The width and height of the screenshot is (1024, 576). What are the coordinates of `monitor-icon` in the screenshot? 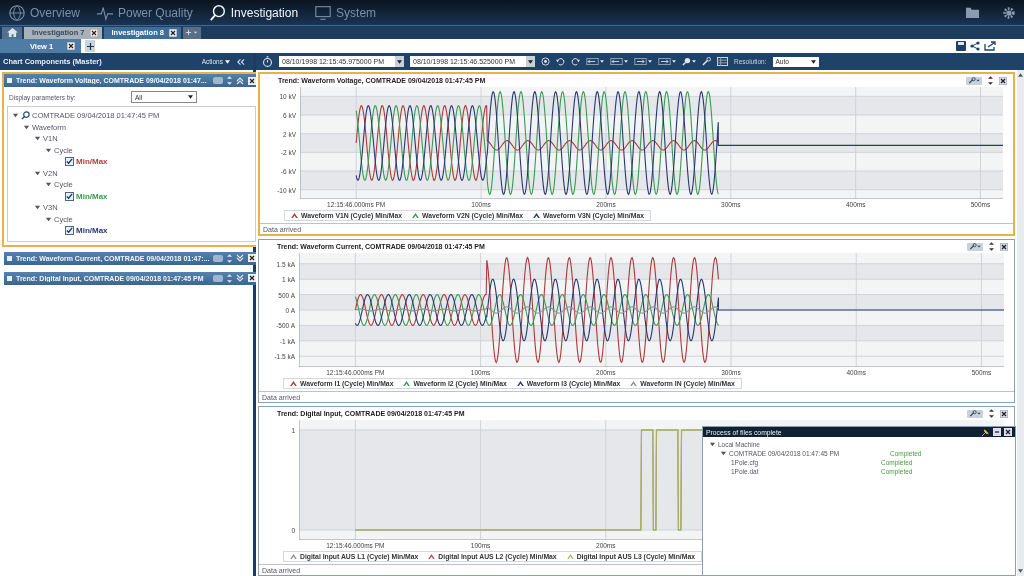 It's located at (323, 12).